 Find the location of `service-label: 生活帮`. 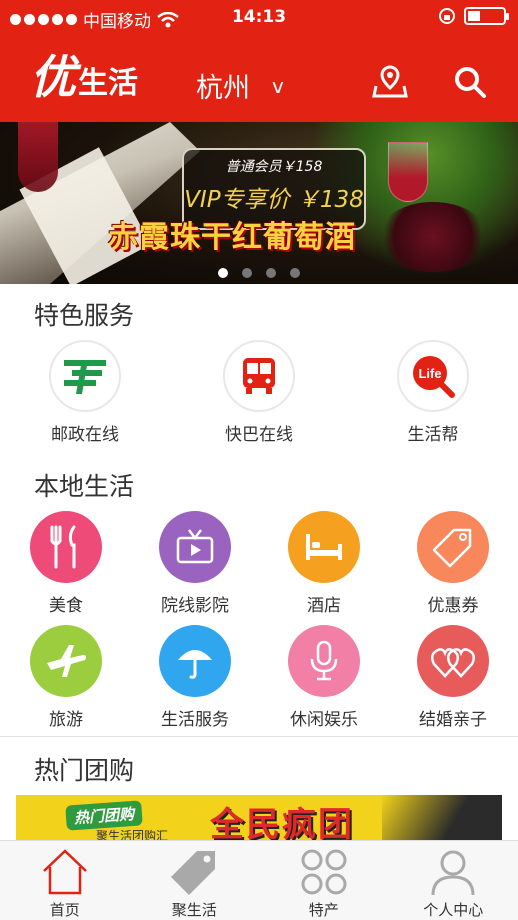

service-label: 生活帮 is located at coordinates (433, 435).